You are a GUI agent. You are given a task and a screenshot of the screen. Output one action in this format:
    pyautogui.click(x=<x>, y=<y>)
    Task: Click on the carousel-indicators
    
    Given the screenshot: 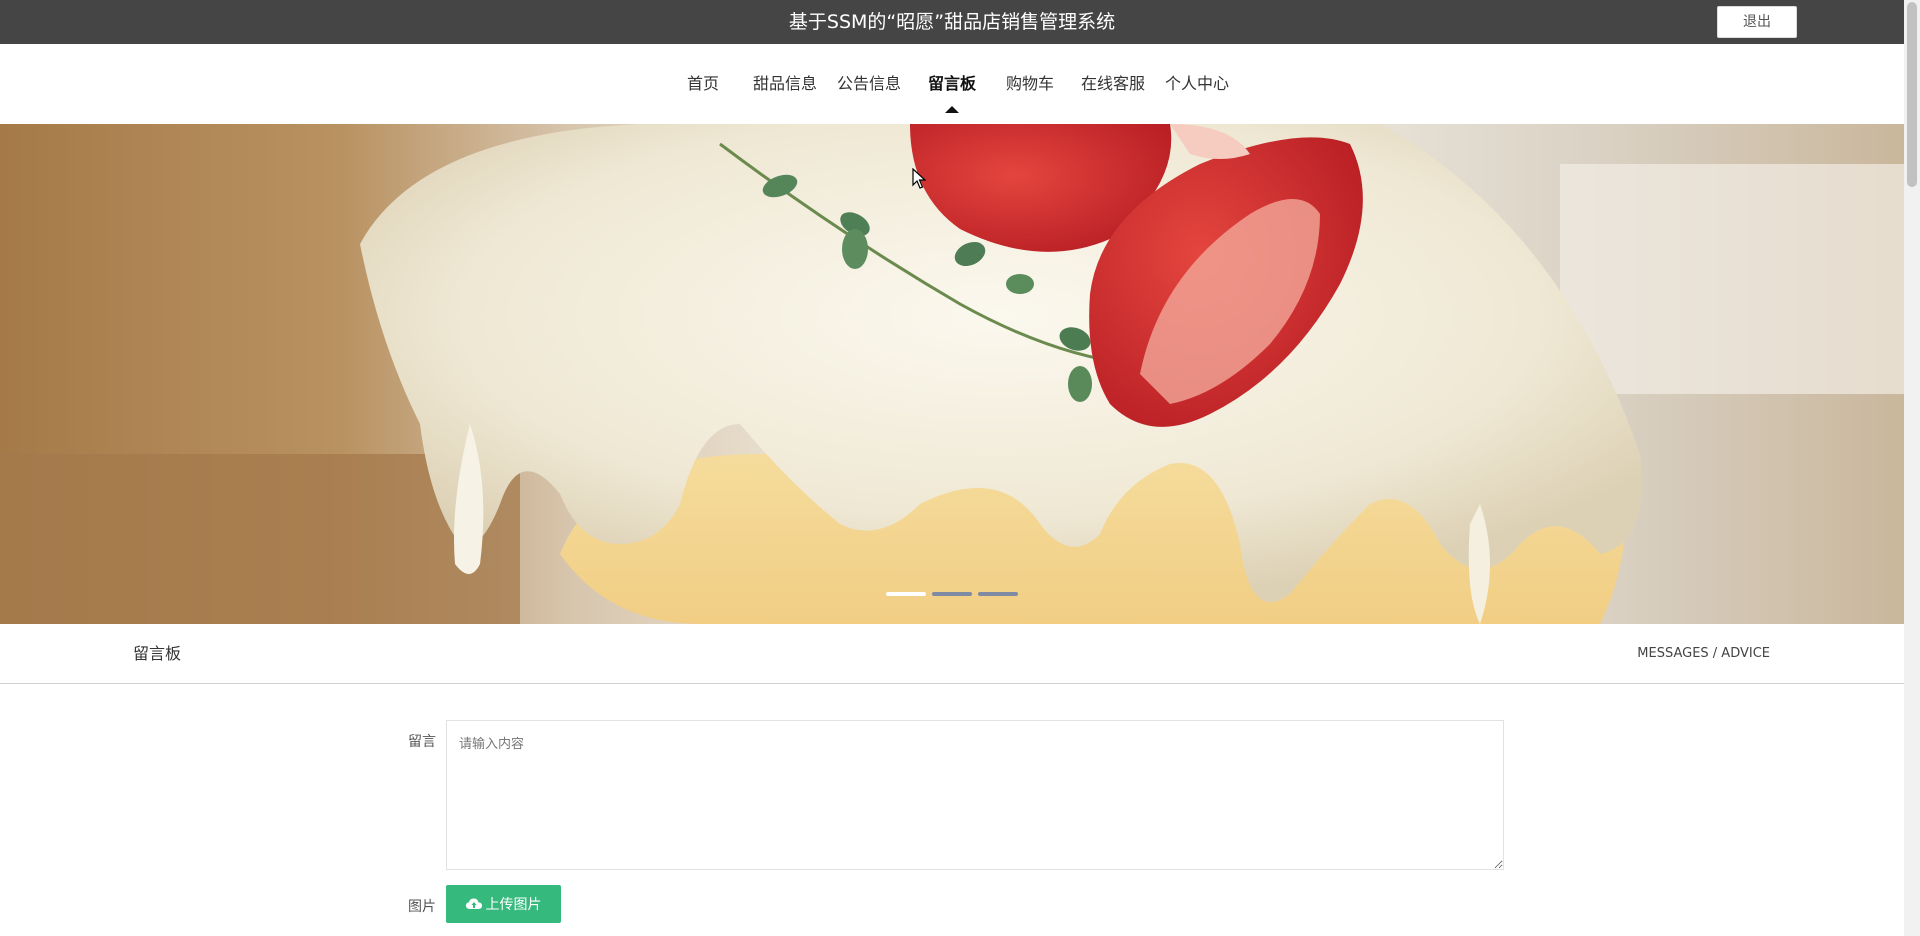 What is the action you would take?
    pyautogui.click(x=952, y=595)
    